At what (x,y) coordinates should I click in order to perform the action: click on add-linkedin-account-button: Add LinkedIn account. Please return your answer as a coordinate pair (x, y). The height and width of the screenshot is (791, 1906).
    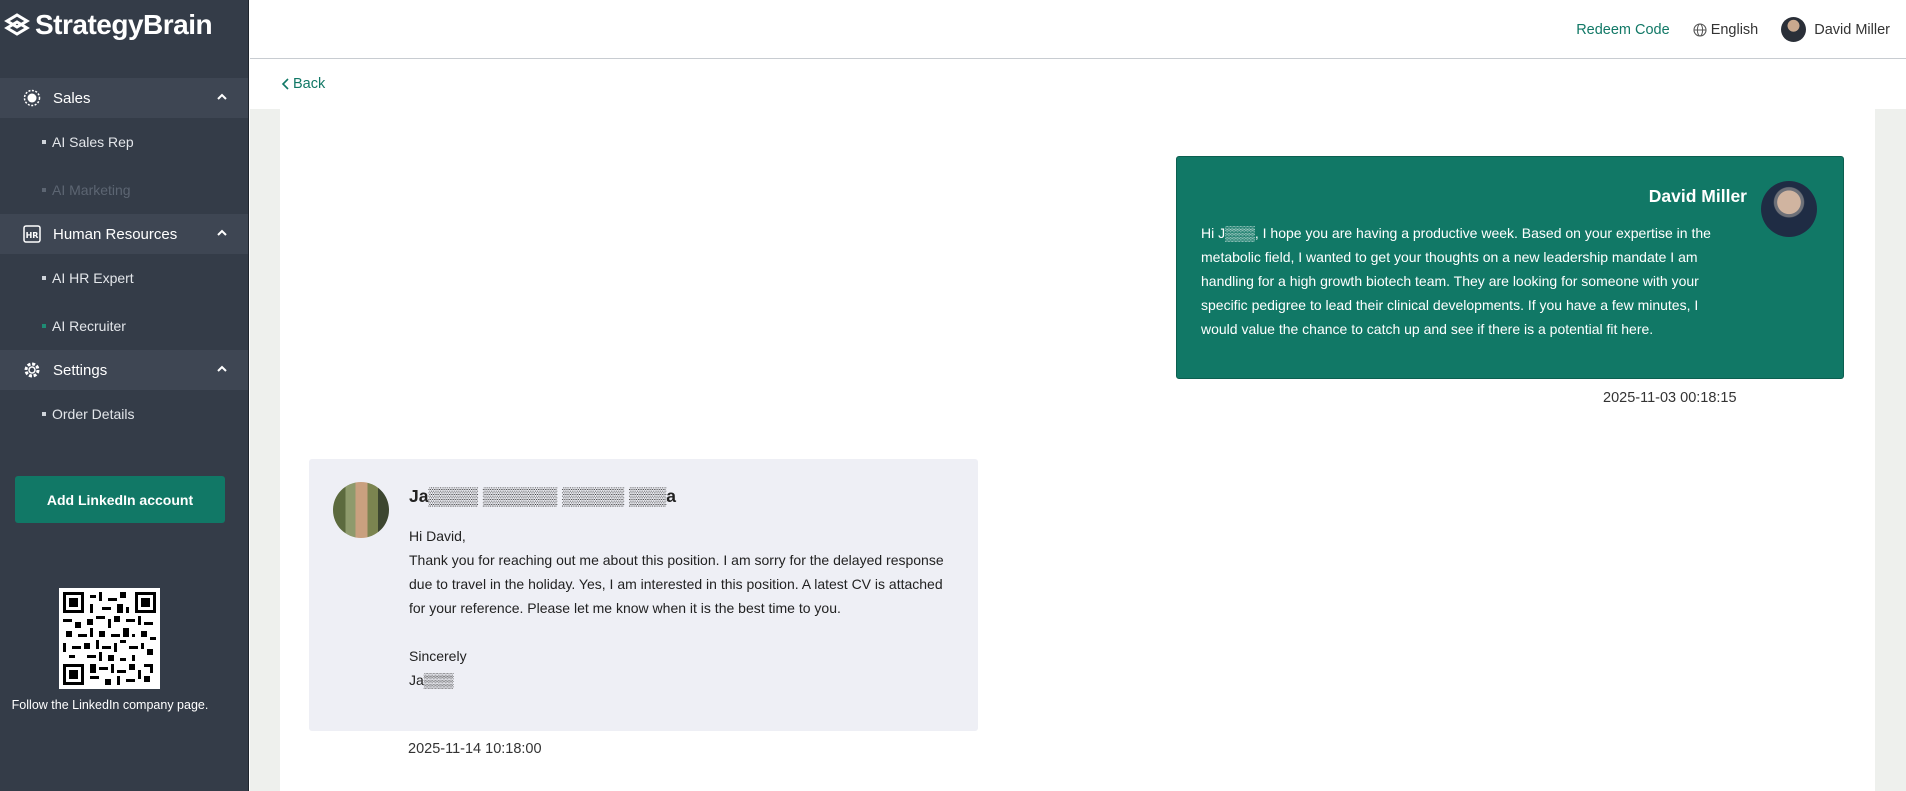
    Looking at the image, I should click on (120, 499).